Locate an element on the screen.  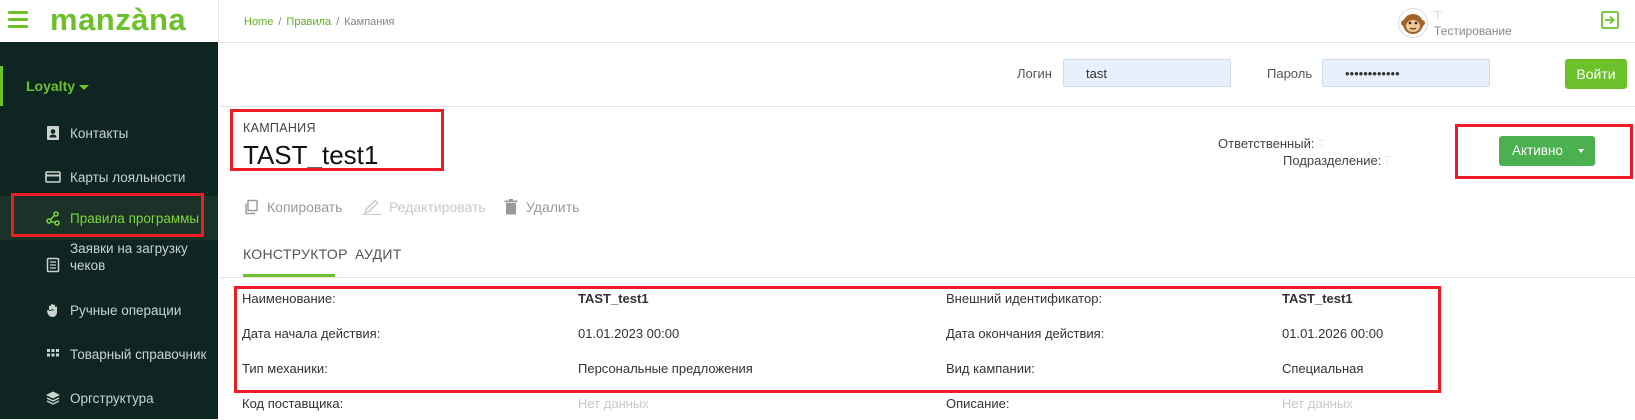
tab-constructor: КОНСТРУКТОР is located at coordinates (295, 254).